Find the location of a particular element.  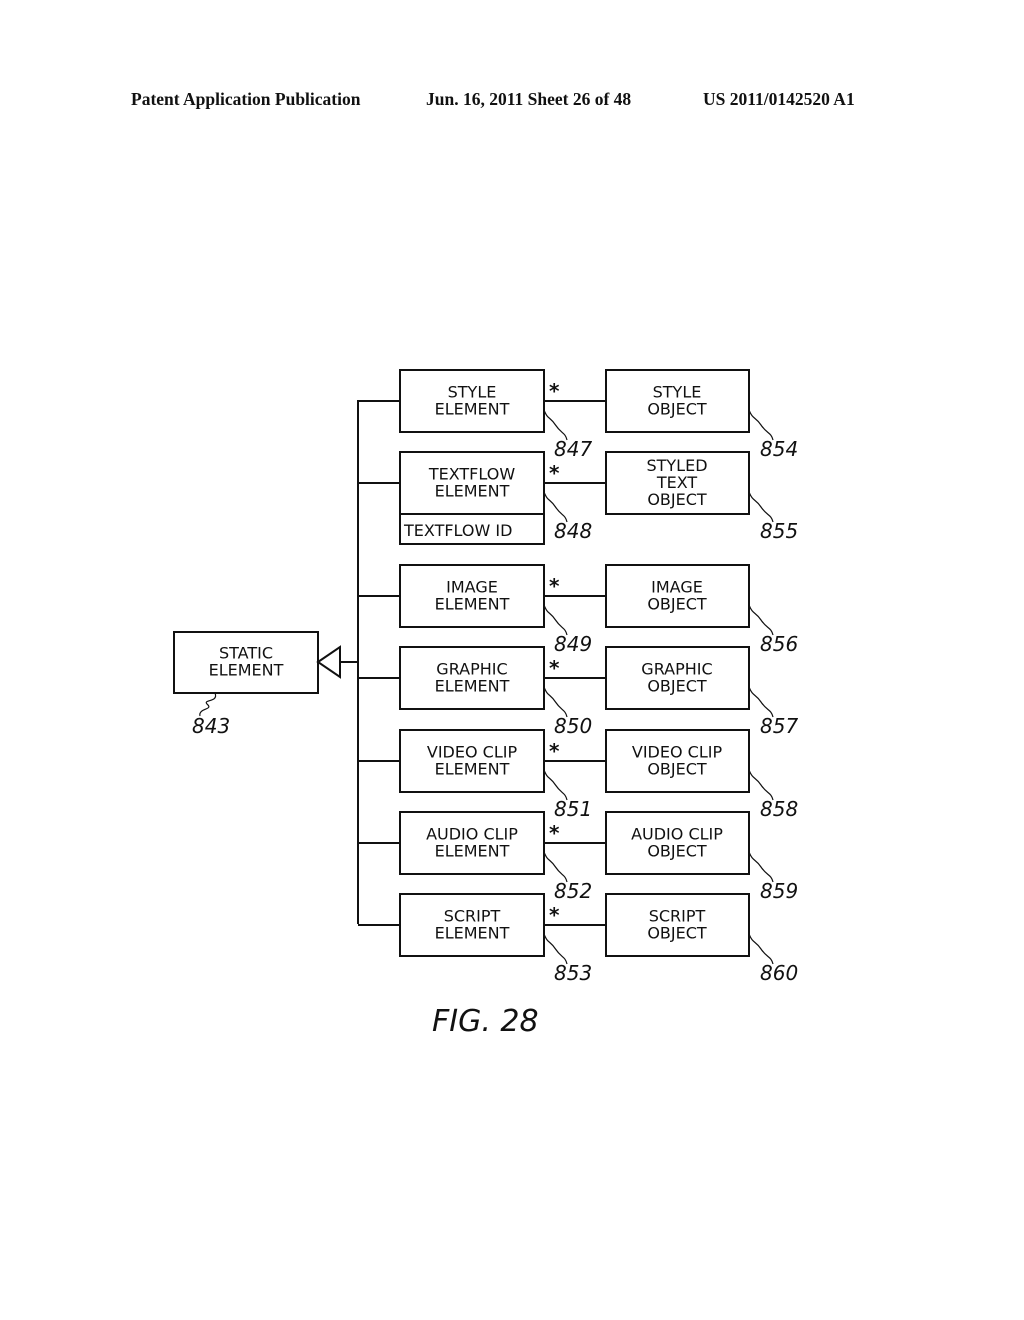

object-reference-number: 856 is located at coordinates (779, 644).